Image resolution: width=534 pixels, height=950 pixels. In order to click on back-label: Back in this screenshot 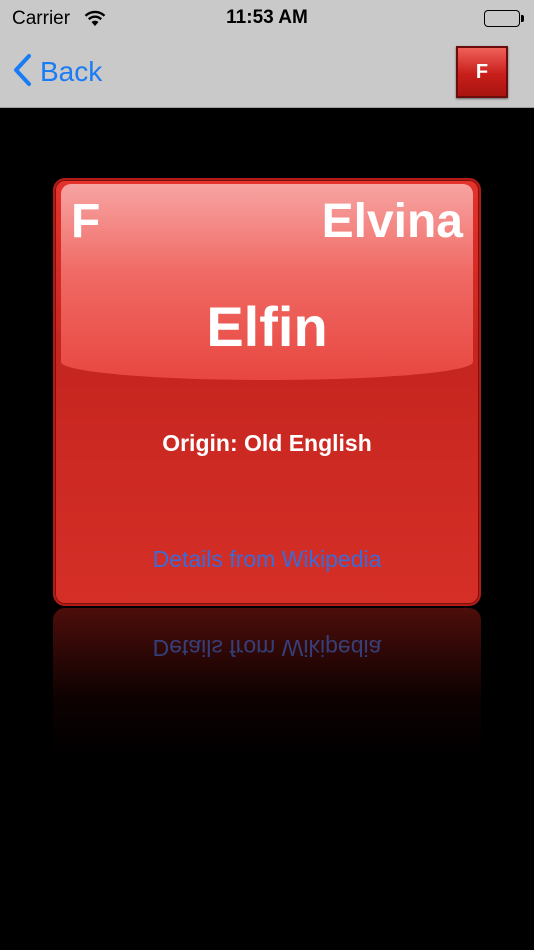, I will do `click(71, 71)`.